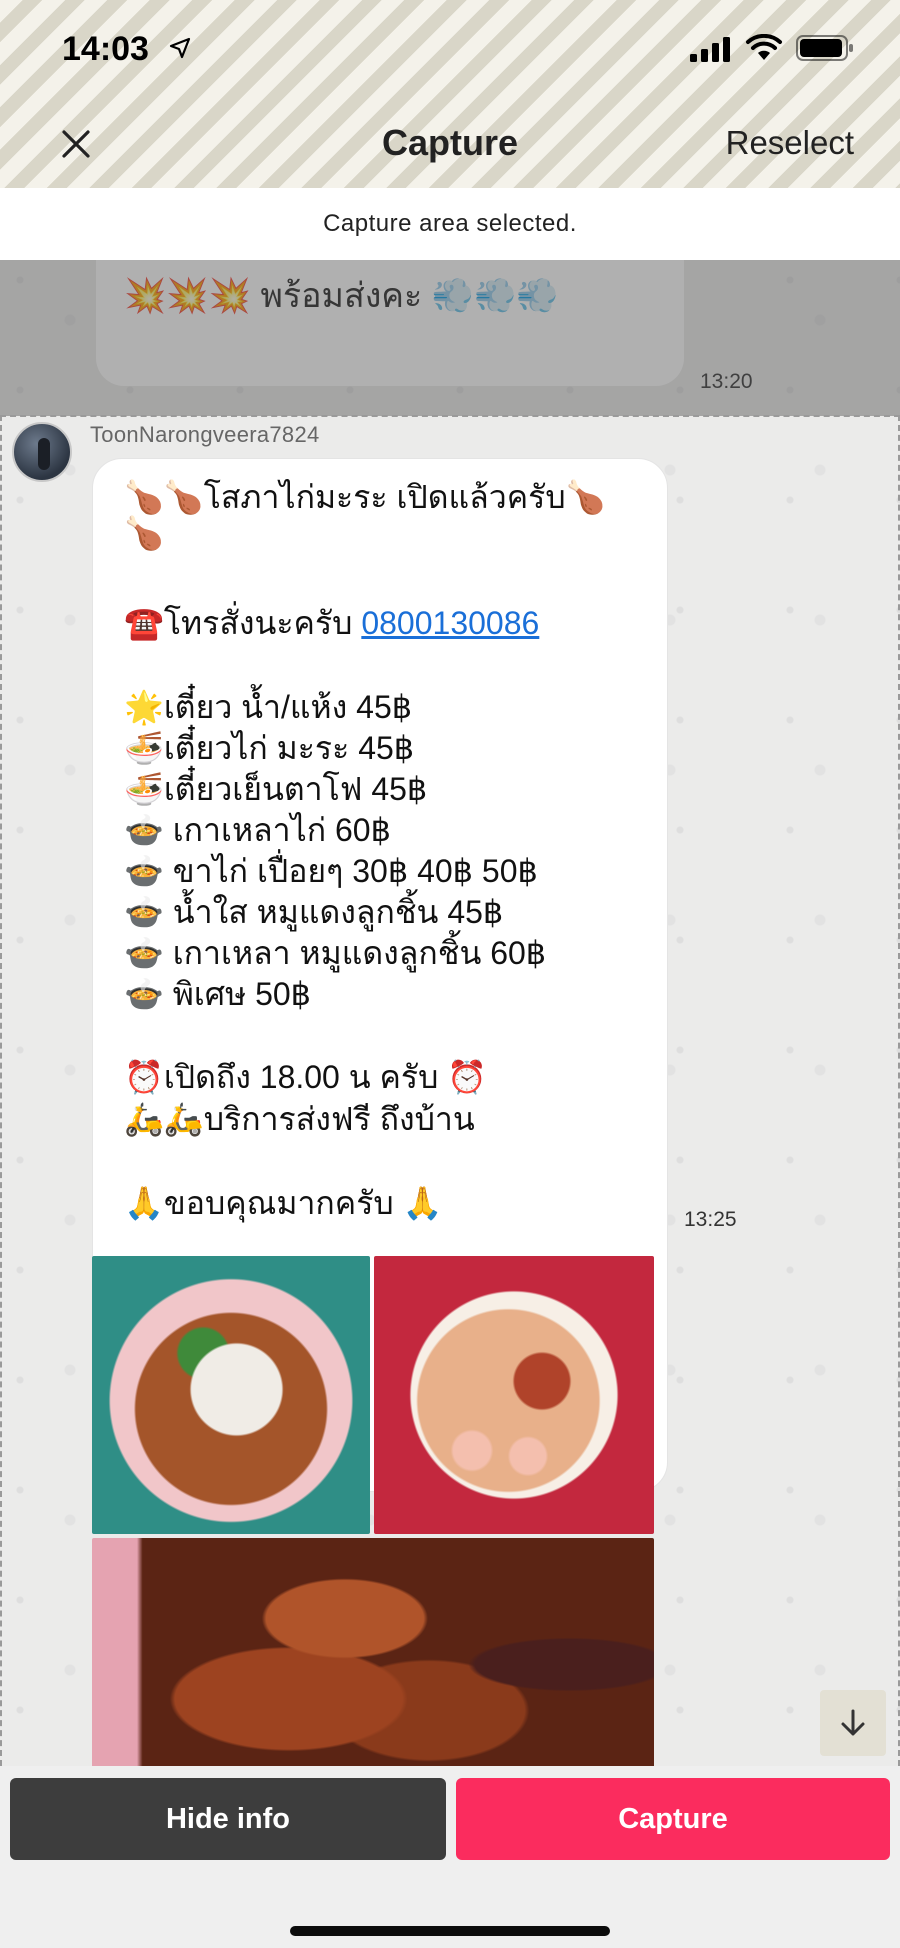 The height and width of the screenshot is (1948, 900). I want to click on message-line: 🍗🍗โสภาไก่มะระ เปิดแล้วครับ🍗, so click(365, 497).